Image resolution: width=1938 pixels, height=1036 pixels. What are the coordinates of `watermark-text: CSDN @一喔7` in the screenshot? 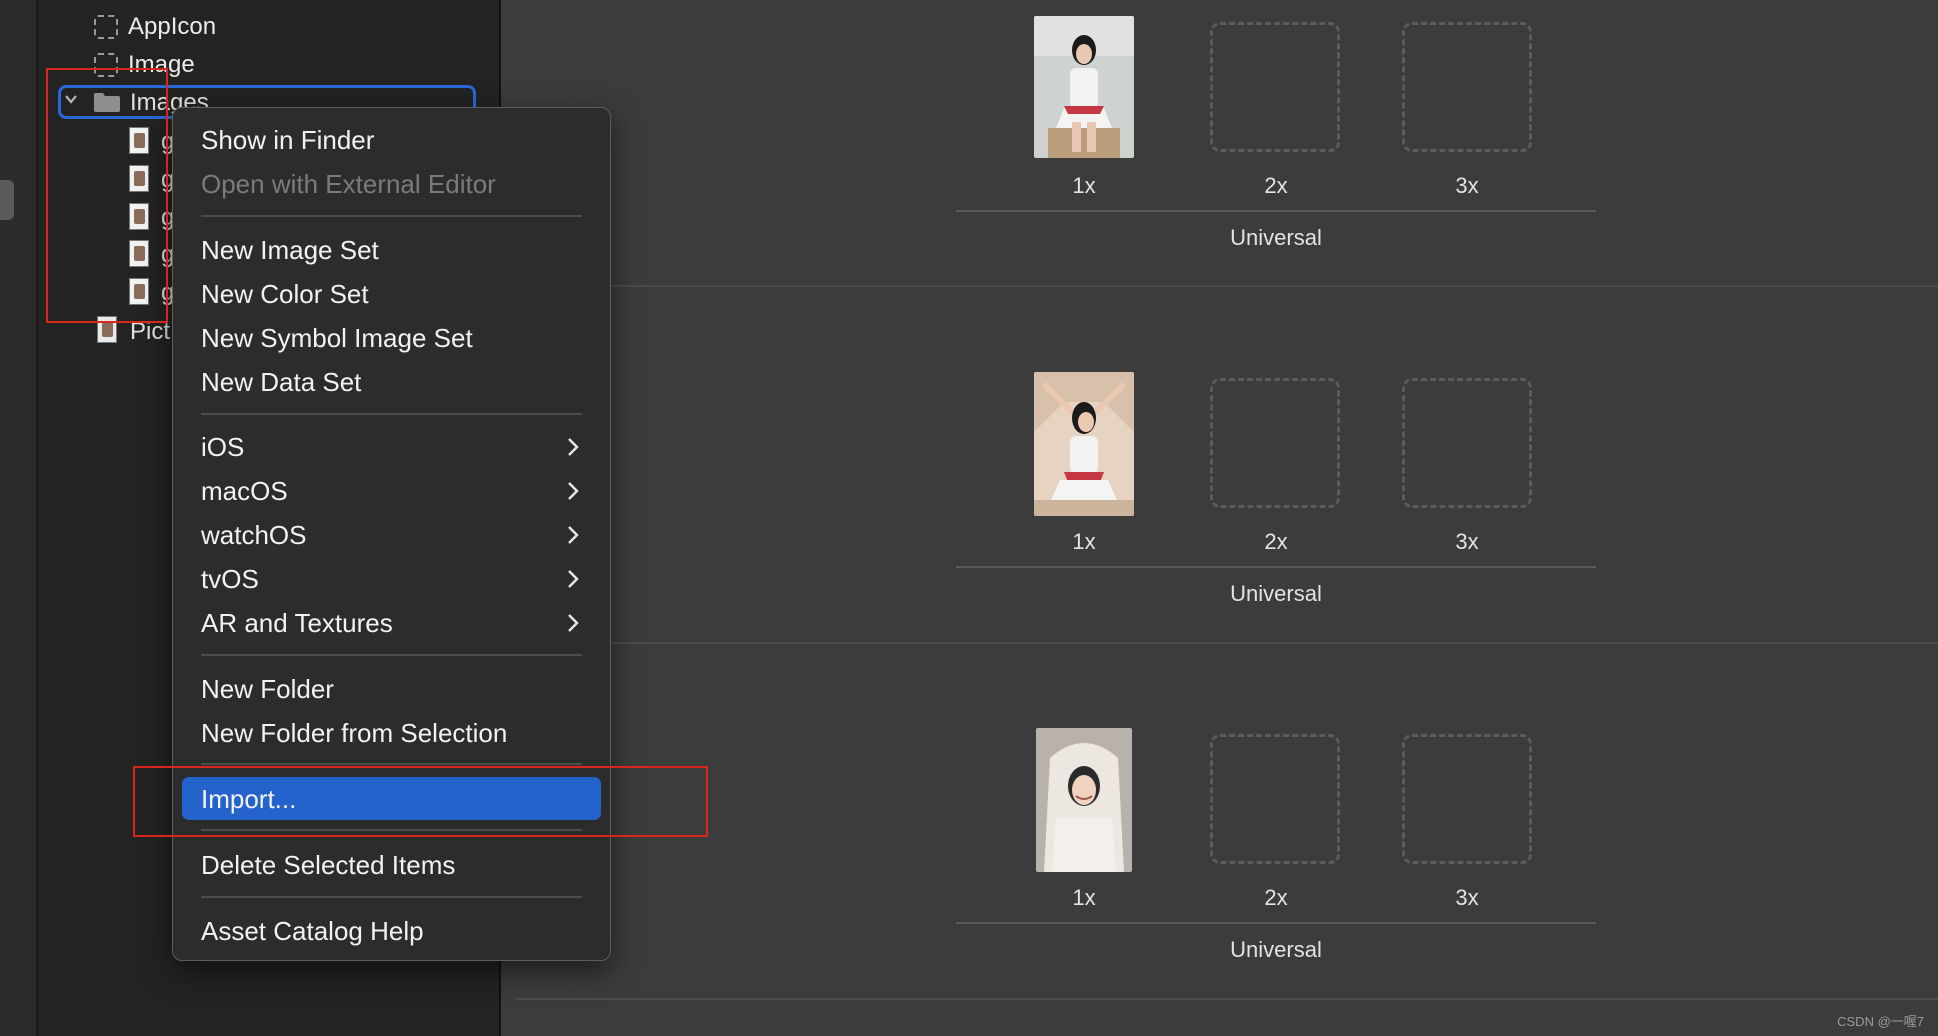 It's located at (1880, 1021).